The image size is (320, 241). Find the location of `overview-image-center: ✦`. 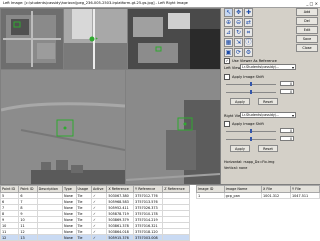

overview-image-center: ✦ is located at coordinates (95, 39).